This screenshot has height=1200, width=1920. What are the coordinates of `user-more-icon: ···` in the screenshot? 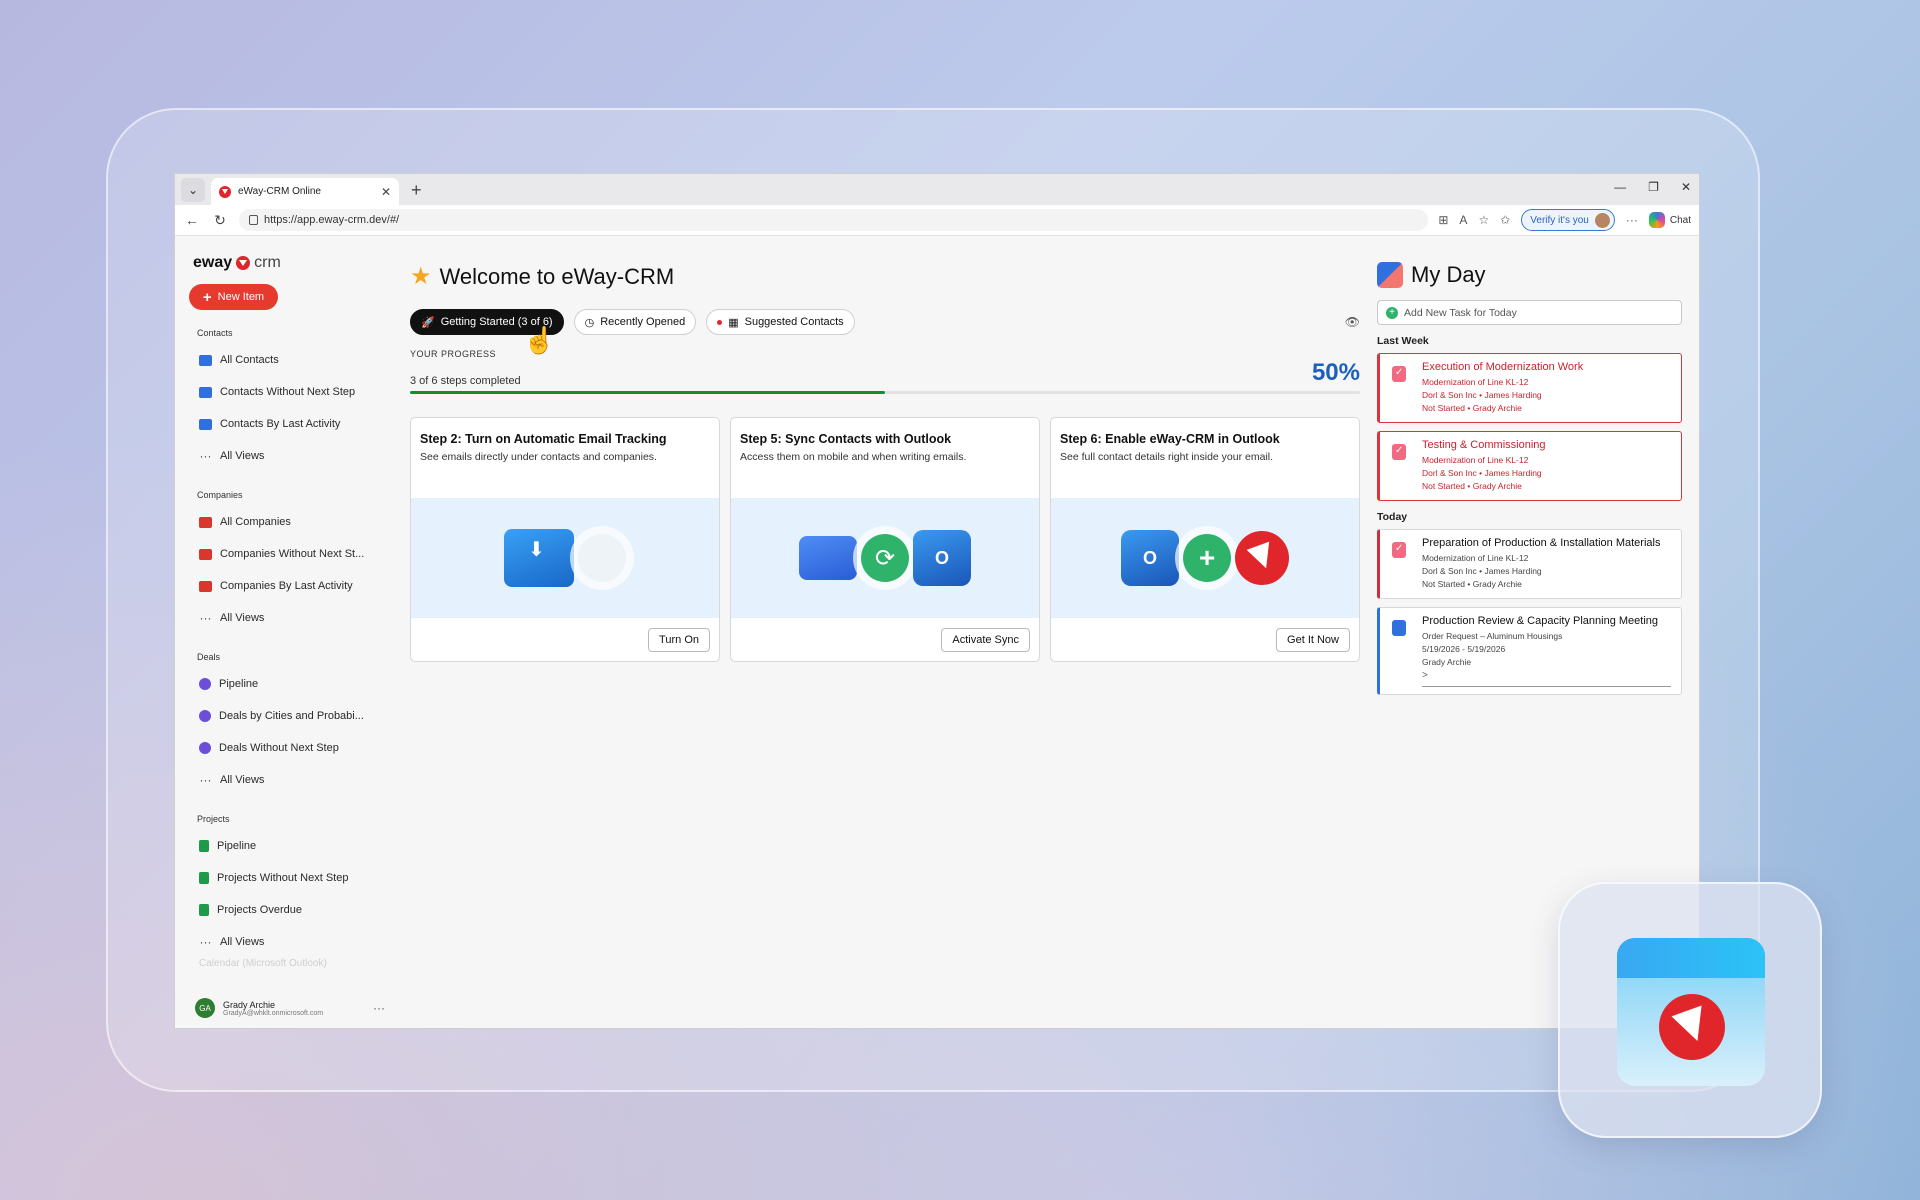 It's located at (379, 1008).